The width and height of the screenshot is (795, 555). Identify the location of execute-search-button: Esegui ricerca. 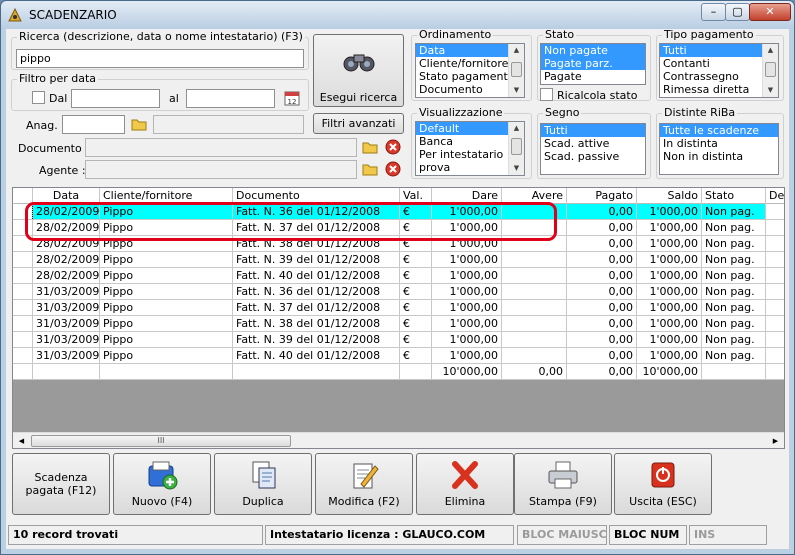
(358, 70).